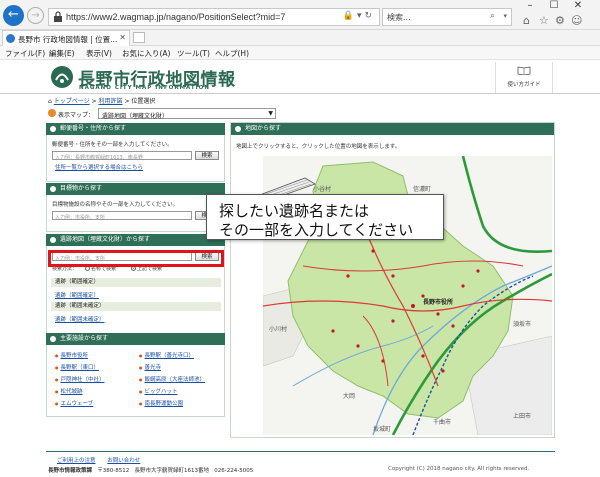 This screenshot has height=477, width=600. I want to click on menu-favorites: お気に入り(A), so click(146, 53).